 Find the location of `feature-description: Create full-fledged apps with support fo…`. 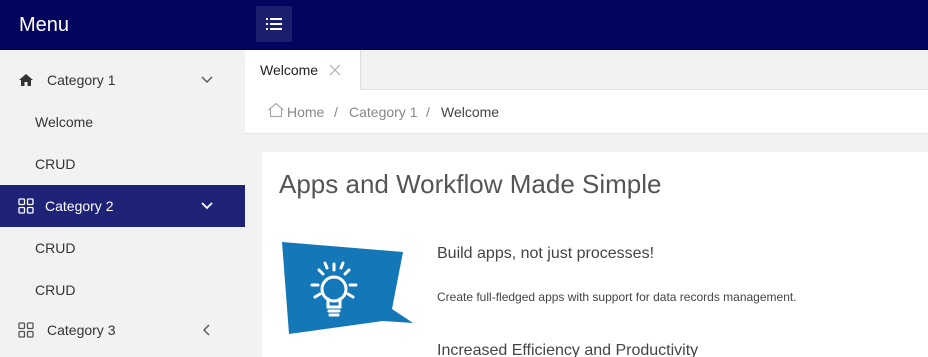

feature-description: Create full-fledged apps with support fo… is located at coordinates (617, 297).